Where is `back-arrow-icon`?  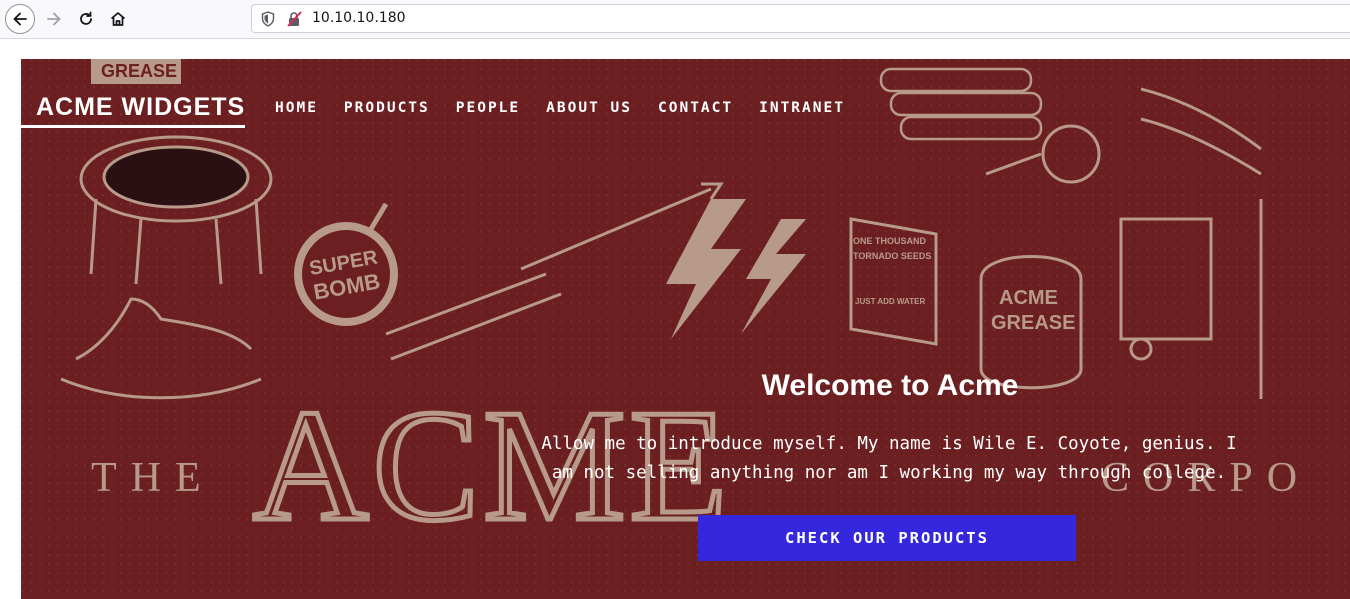 back-arrow-icon is located at coordinates (20, 19).